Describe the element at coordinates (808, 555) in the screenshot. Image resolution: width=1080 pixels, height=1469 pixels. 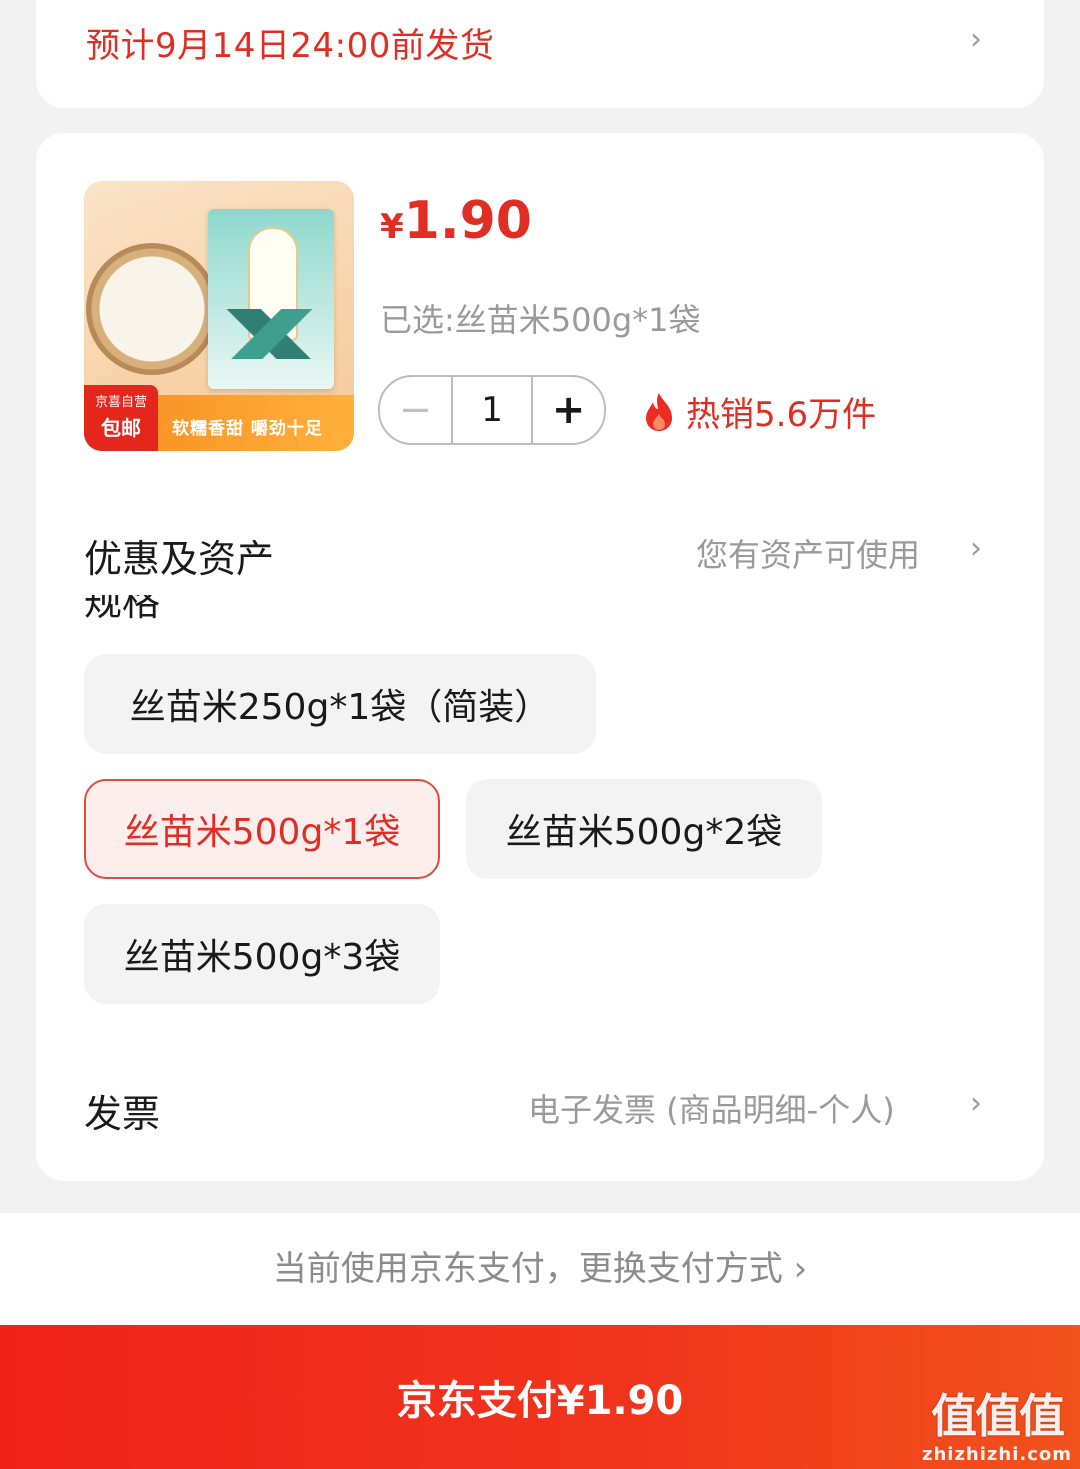
I see `discount-value: 您有资产可使用` at that location.